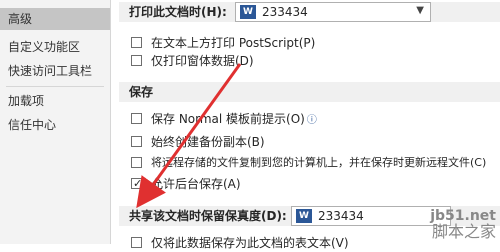 This screenshot has height=252, width=500. I want to click on watermark-name: 脚本之家, so click(463, 231).